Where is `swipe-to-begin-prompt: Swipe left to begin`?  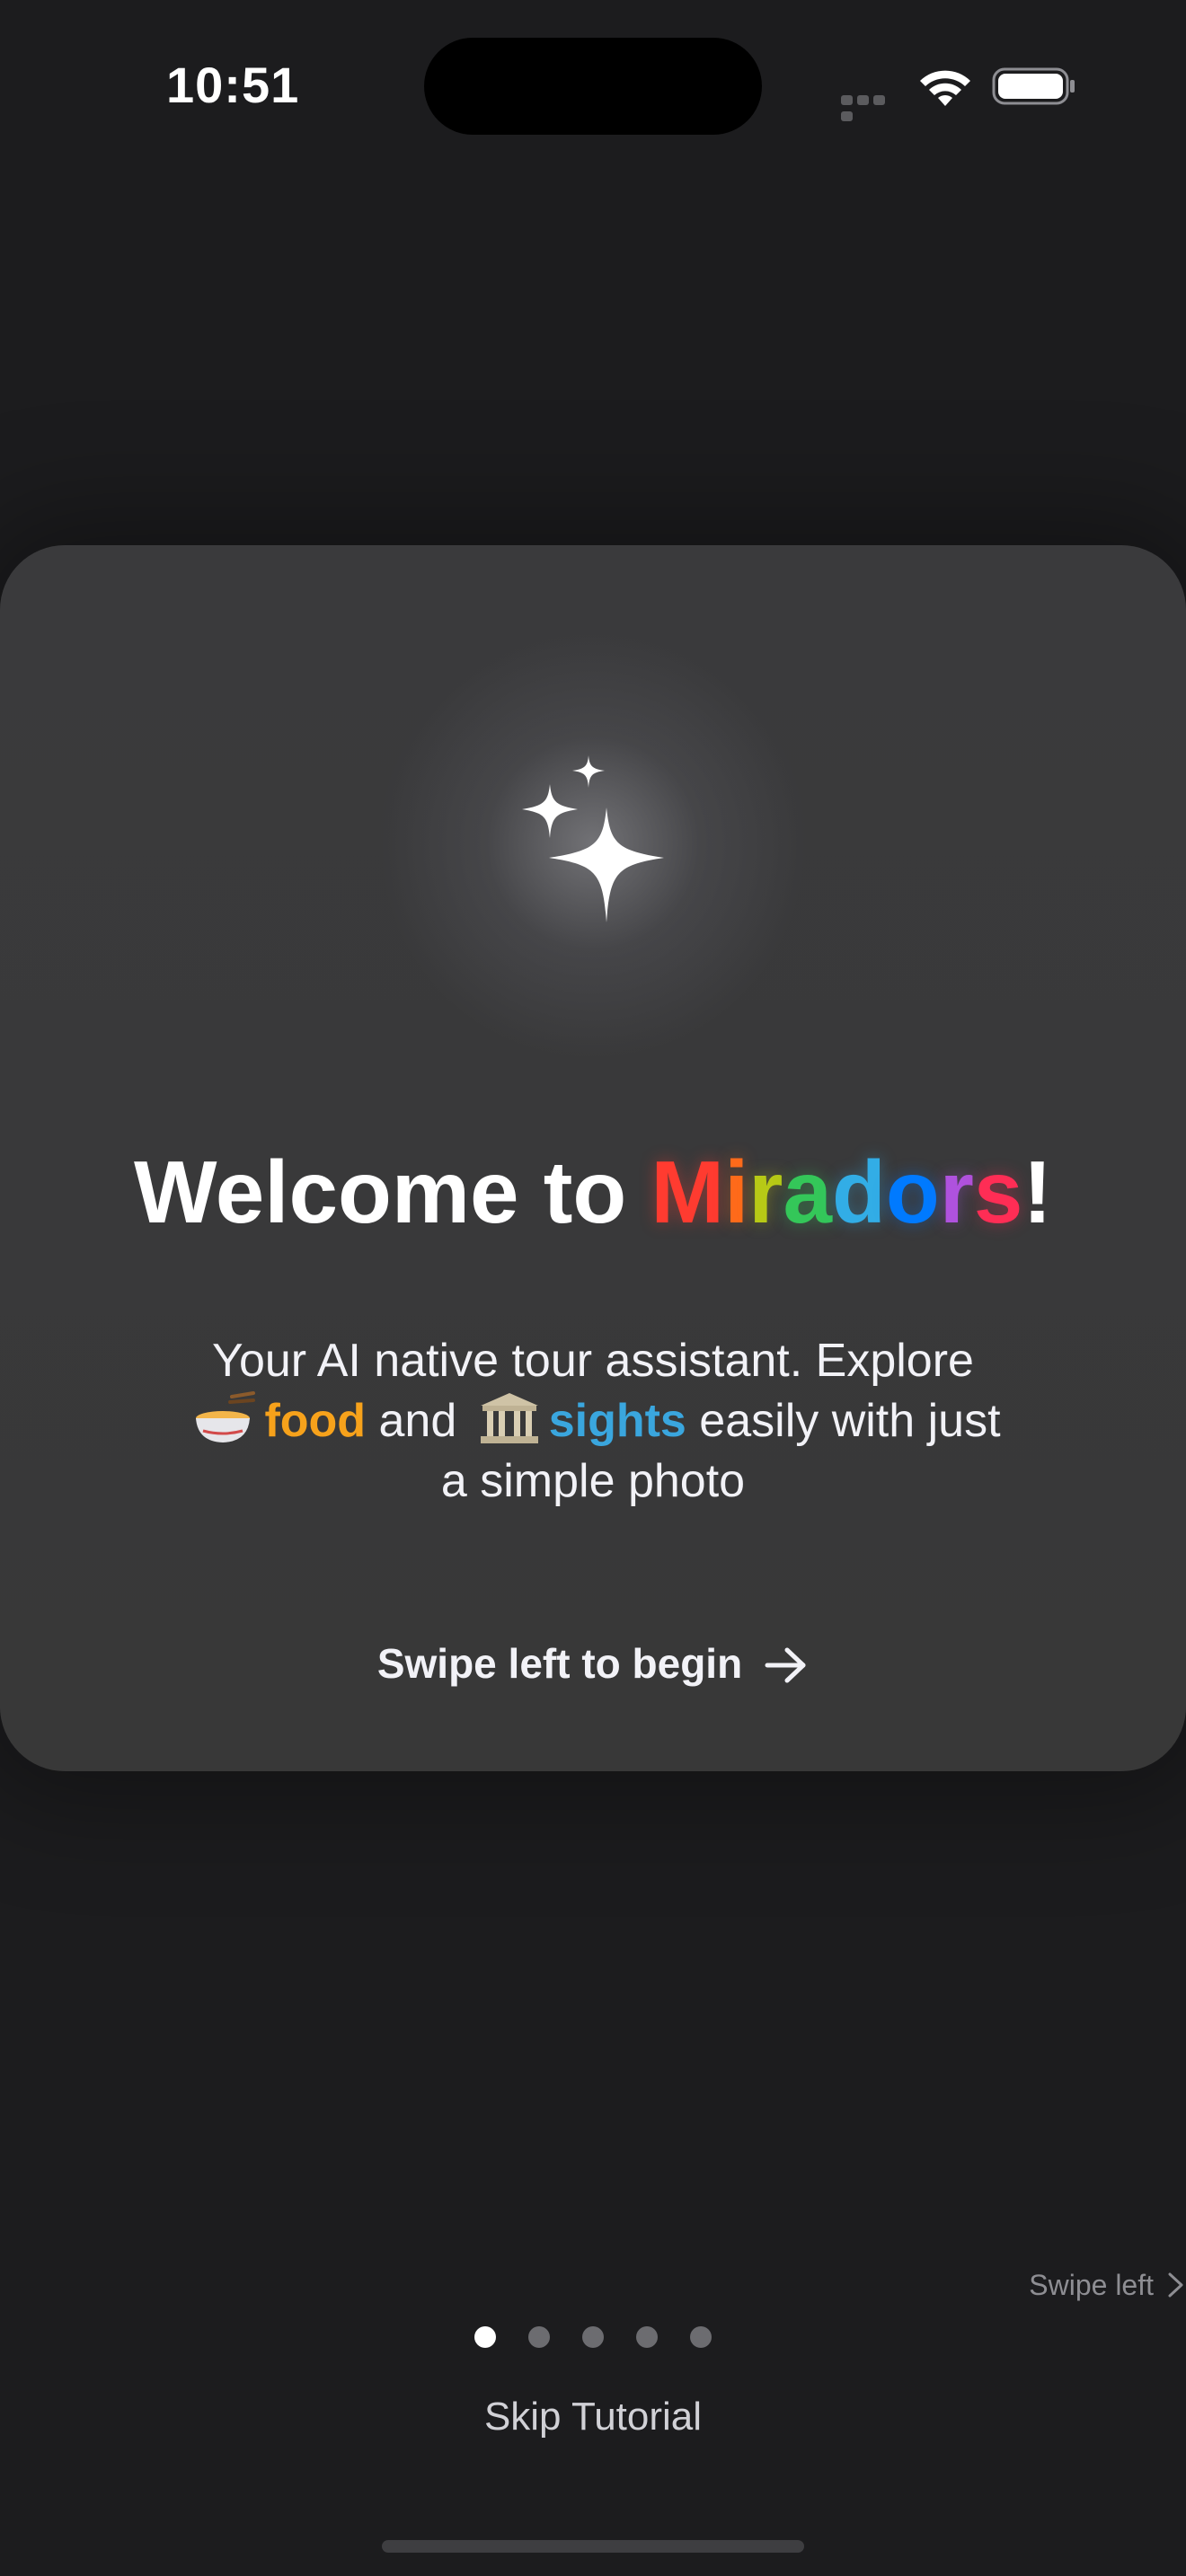 swipe-to-begin-prompt: Swipe left to begin is located at coordinates (593, 1663).